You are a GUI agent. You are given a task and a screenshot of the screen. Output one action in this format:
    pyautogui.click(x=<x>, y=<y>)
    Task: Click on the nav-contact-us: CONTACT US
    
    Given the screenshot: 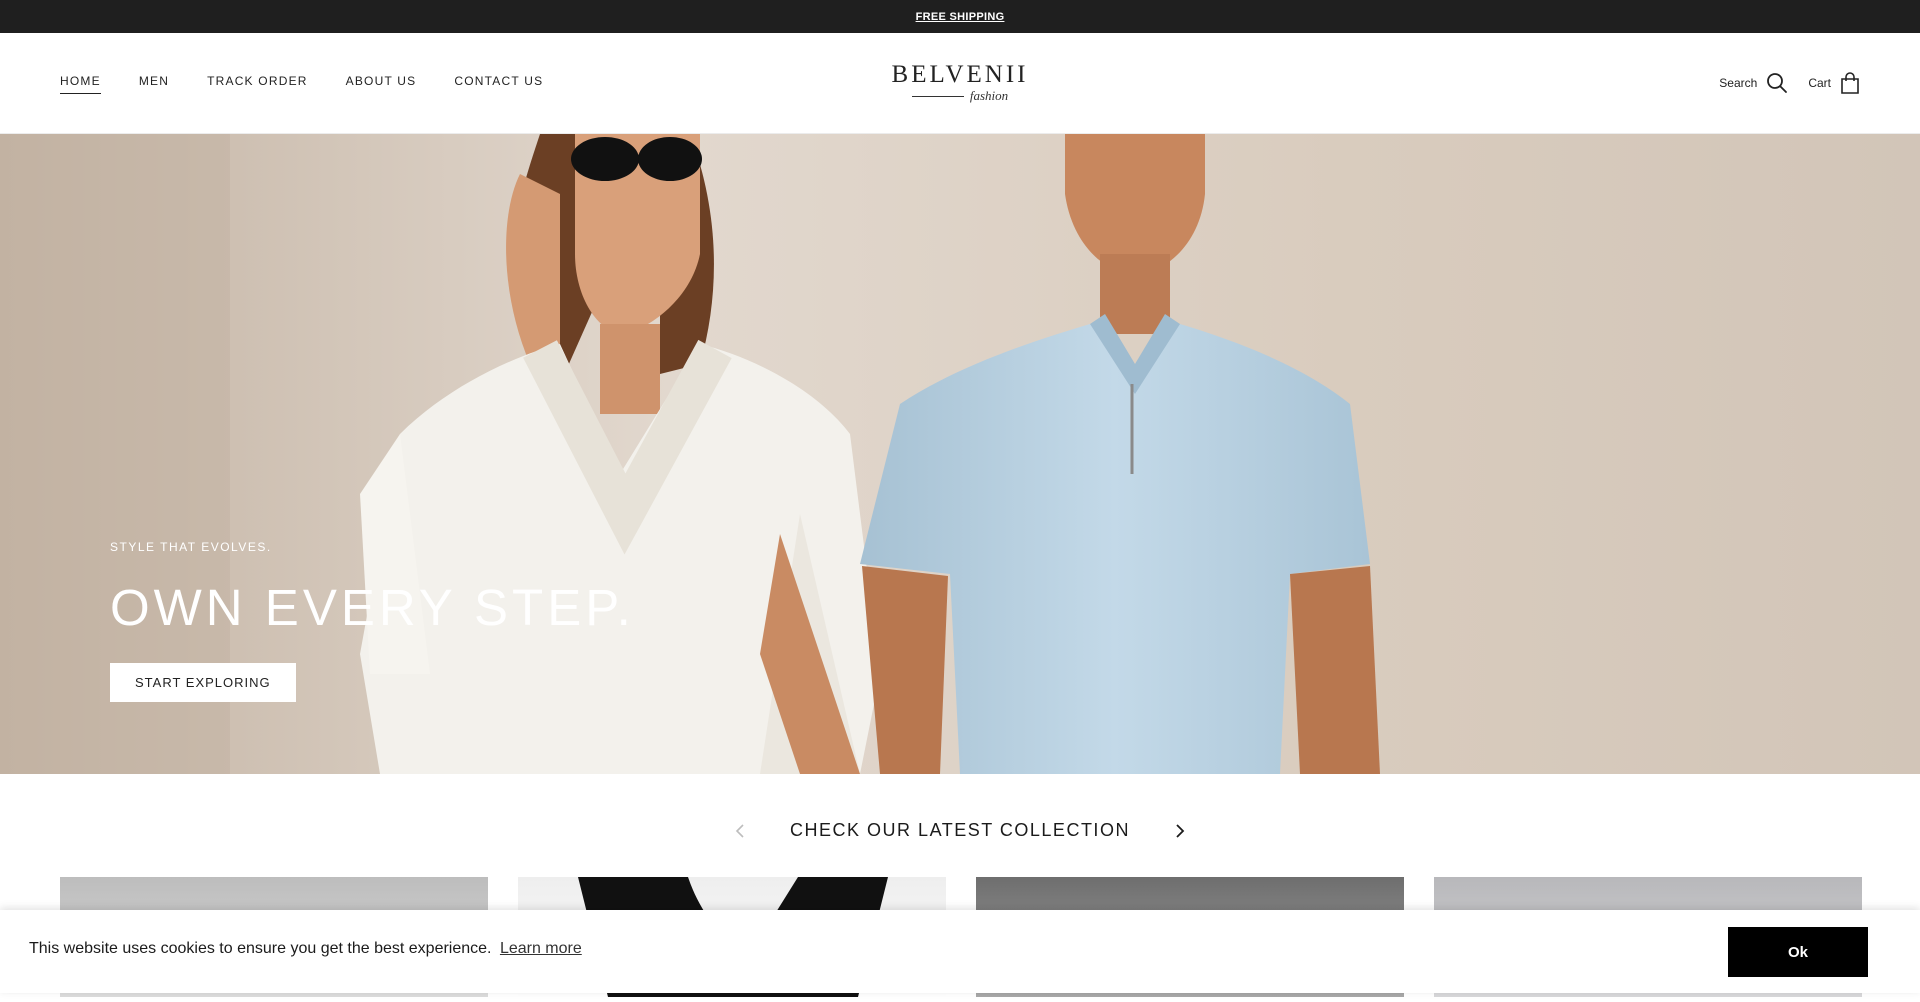 What is the action you would take?
    pyautogui.click(x=498, y=83)
    